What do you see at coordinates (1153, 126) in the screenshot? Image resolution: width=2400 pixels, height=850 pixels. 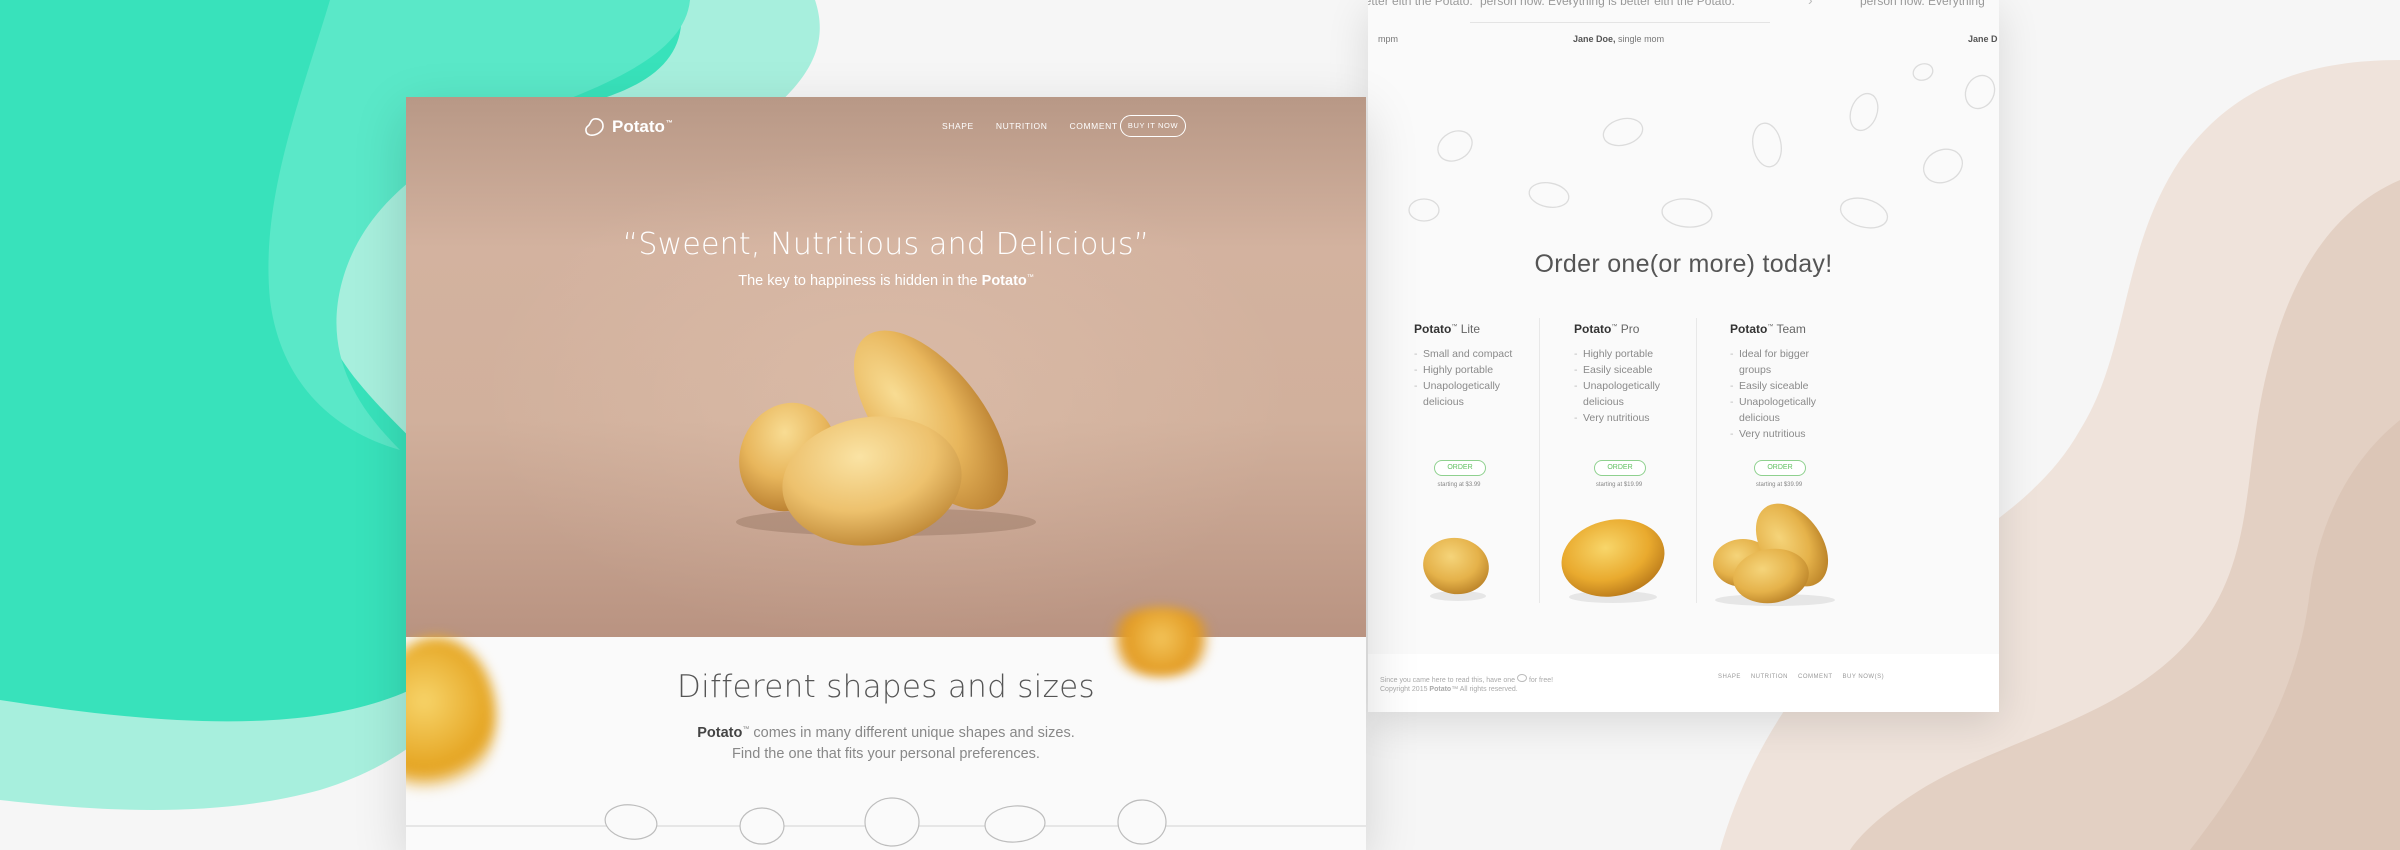 I see `buy-it-now-button: BUY IT NOW` at bounding box center [1153, 126].